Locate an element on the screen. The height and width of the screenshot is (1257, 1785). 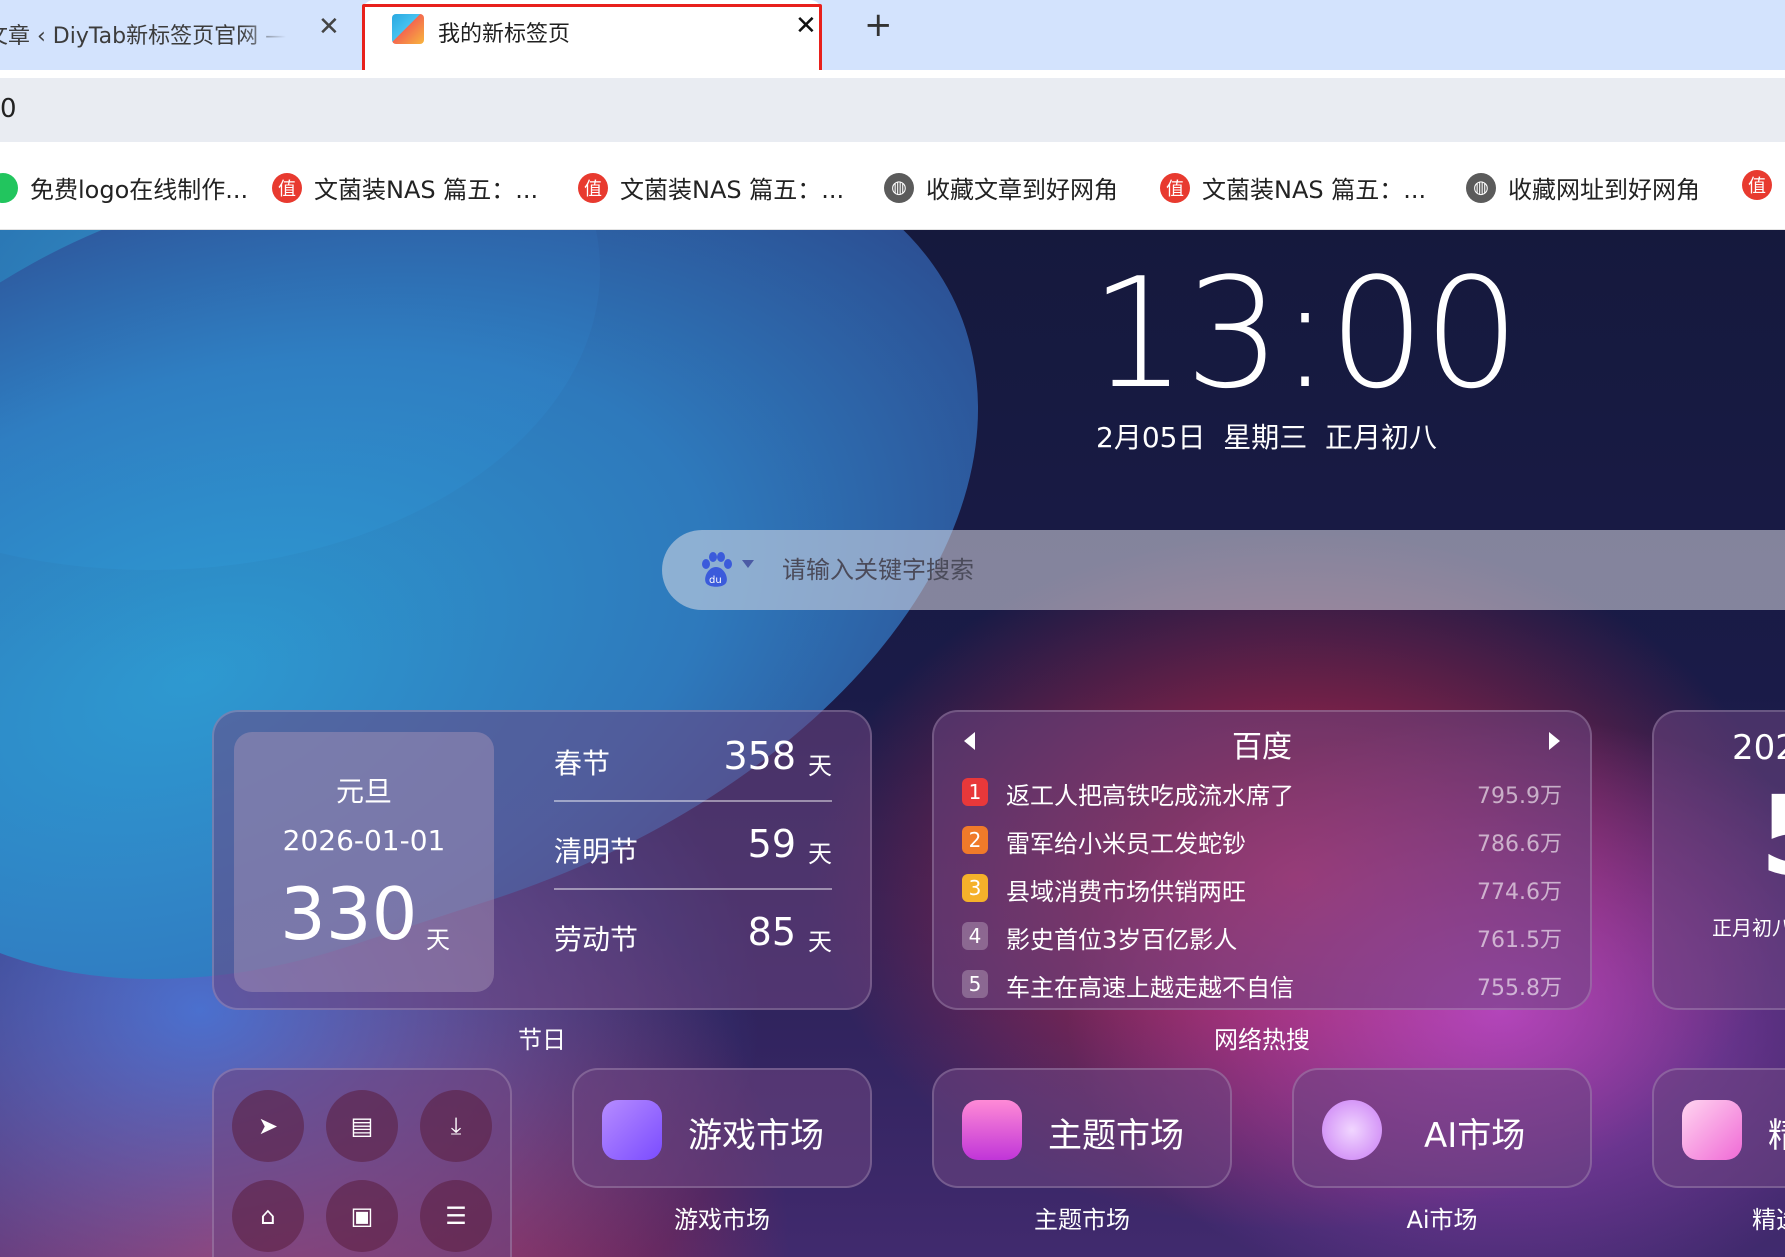
bookmark-item: ◍ 收藏网址到好网角 is located at coordinates (1583, 187).